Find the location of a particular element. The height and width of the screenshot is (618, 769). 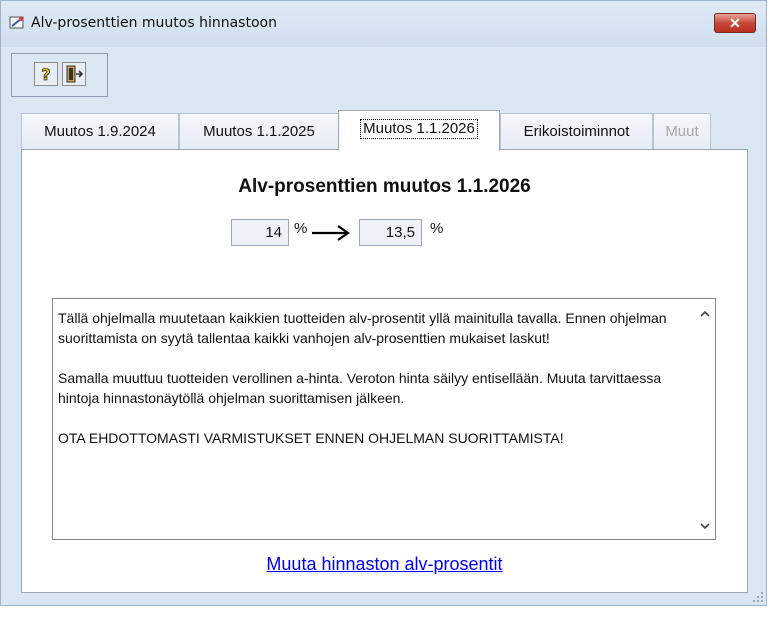

resize-grip-icon is located at coordinates (758, 597).